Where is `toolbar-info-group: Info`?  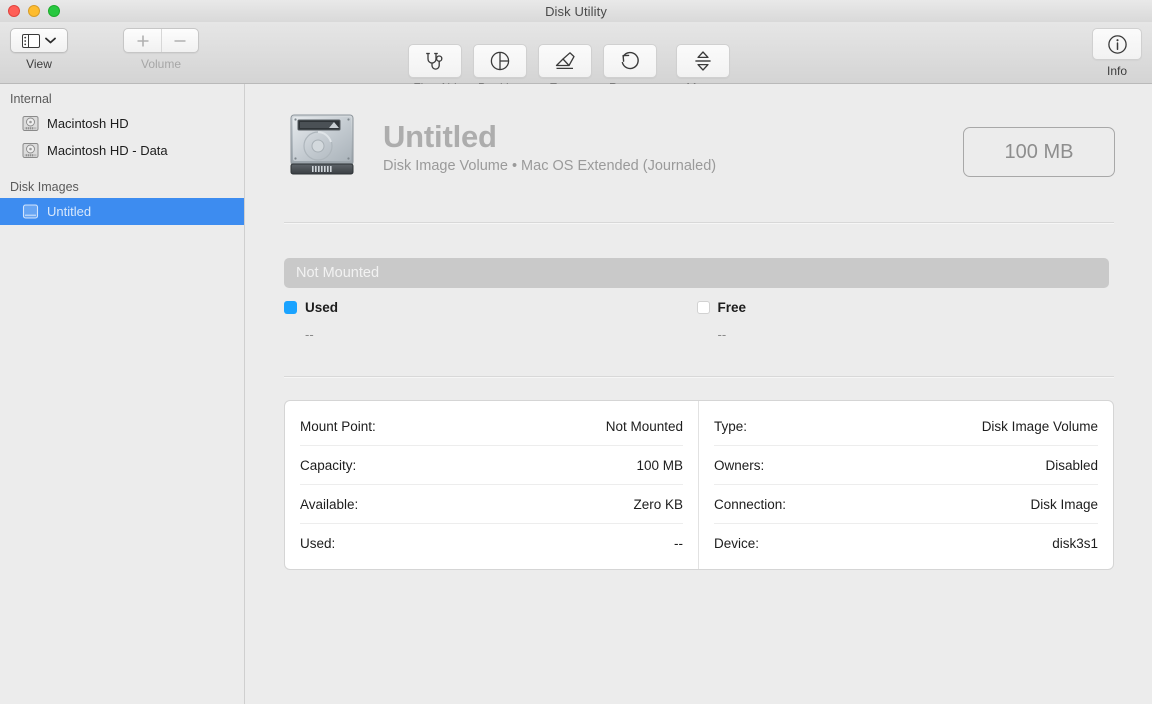 toolbar-info-group: Info is located at coordinates (1117, 53).